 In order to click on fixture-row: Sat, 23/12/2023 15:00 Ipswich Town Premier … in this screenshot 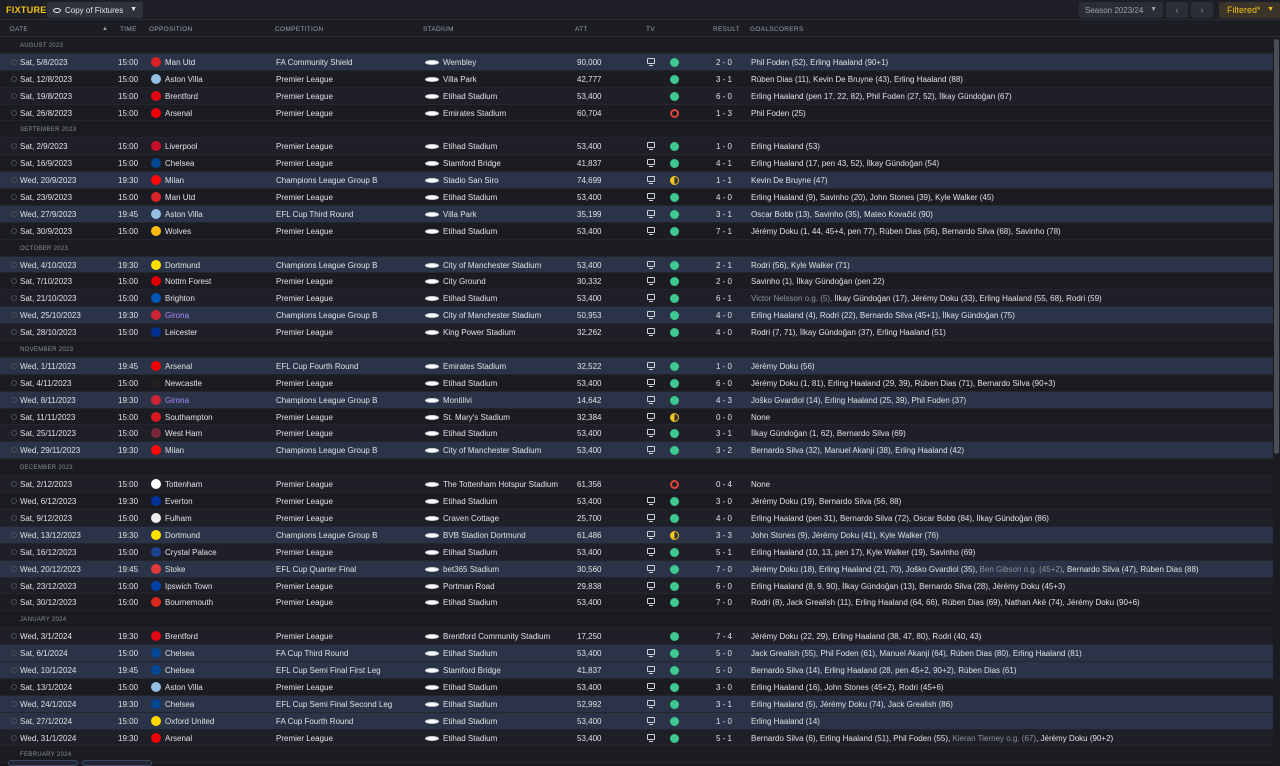, I will do `click(636, 586)`.